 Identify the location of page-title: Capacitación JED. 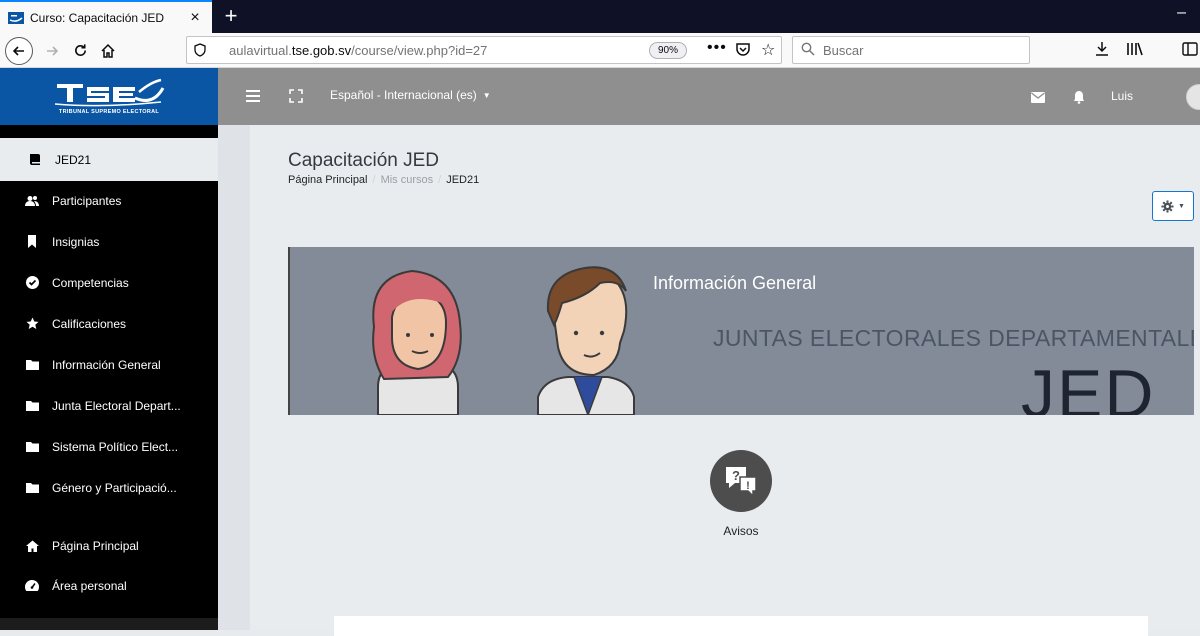
(364, 160).